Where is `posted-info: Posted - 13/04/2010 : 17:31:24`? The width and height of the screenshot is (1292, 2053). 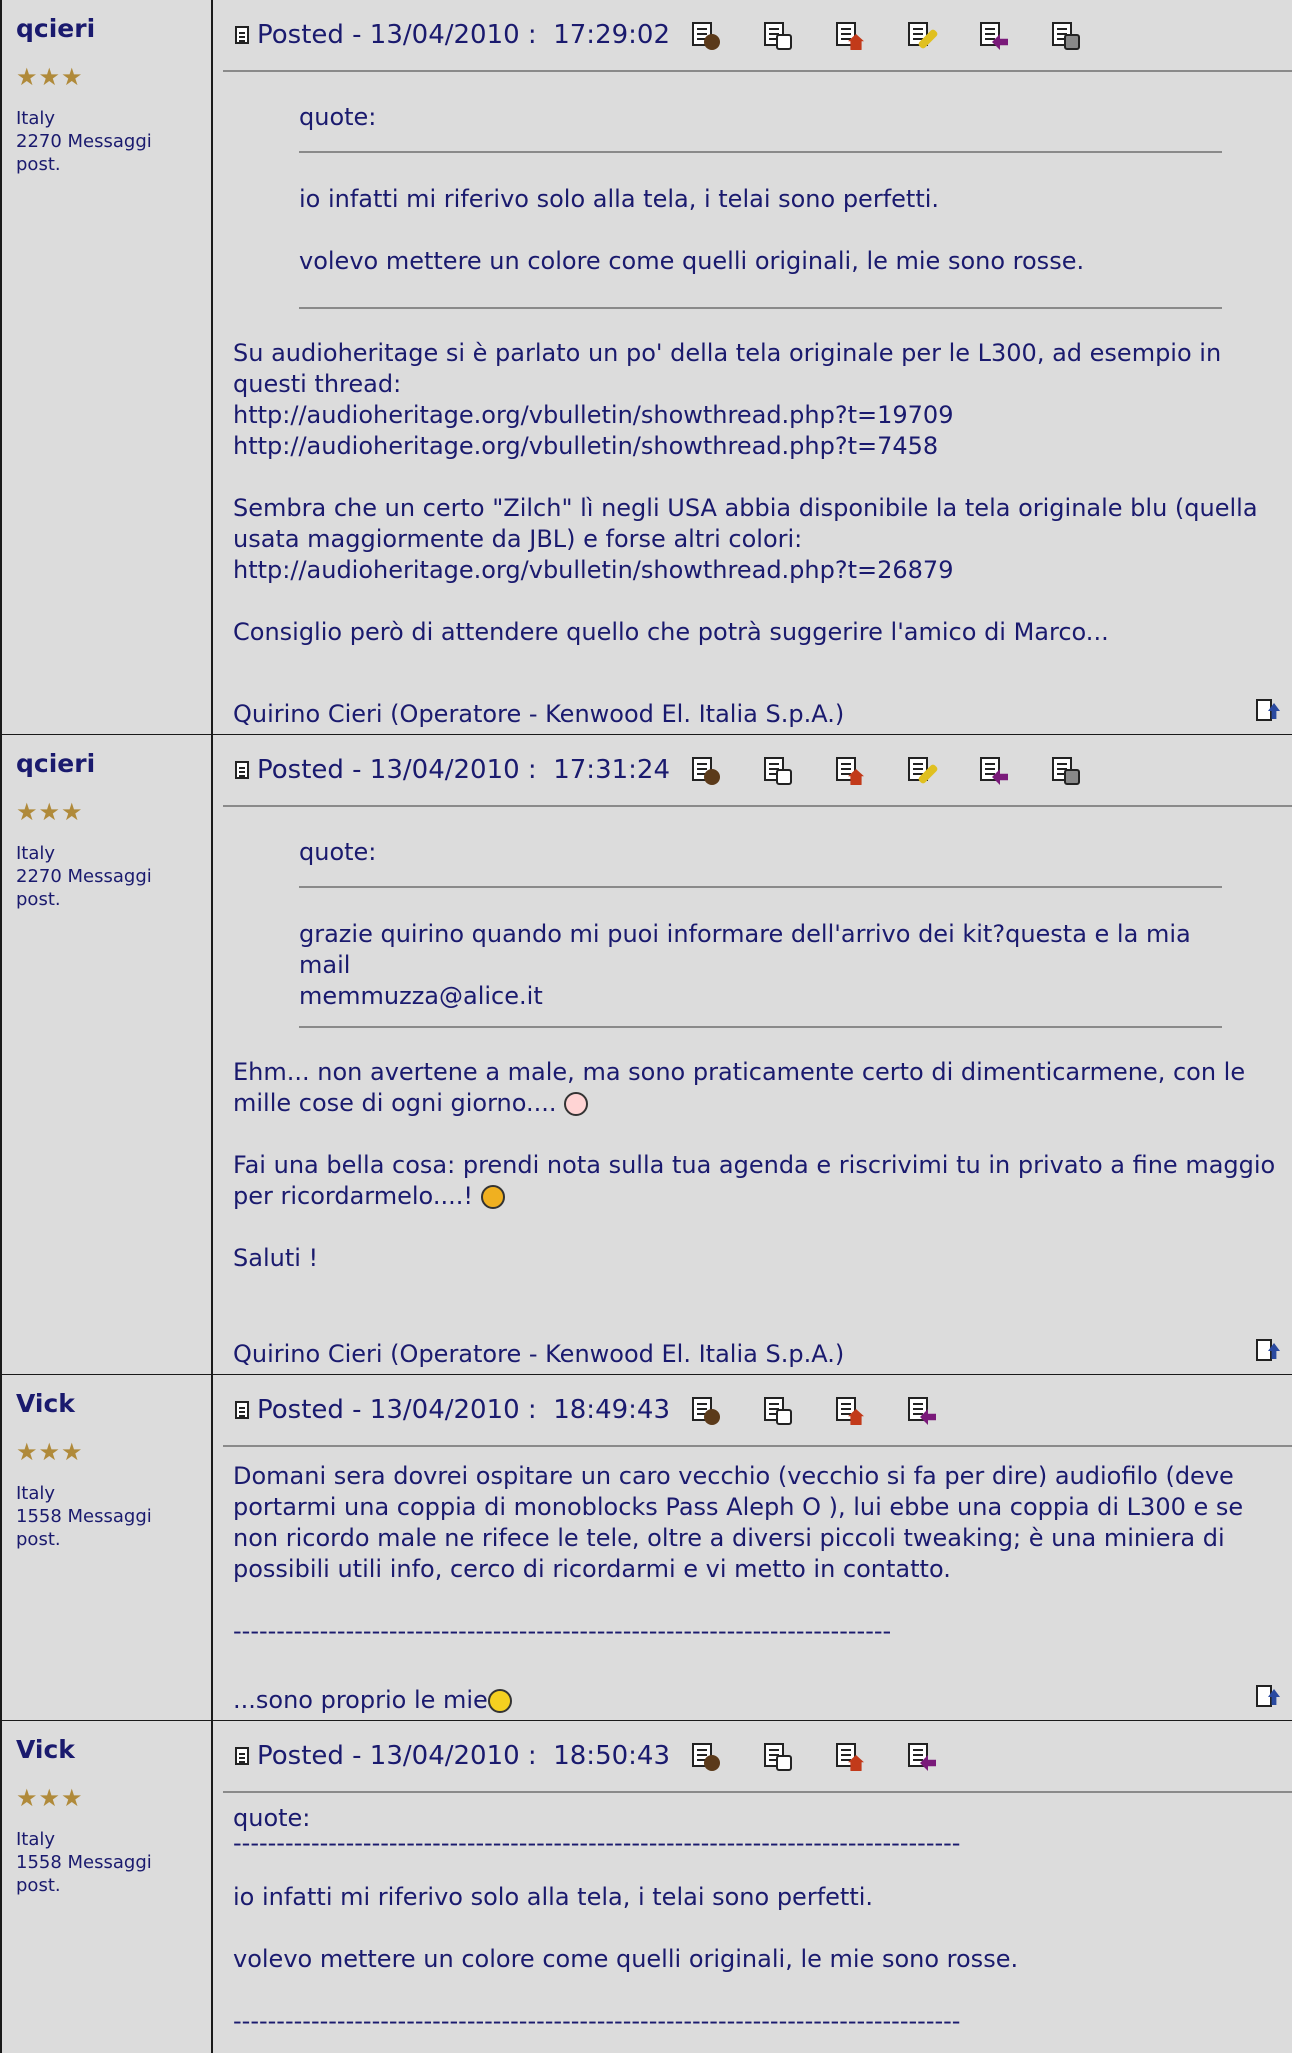 posted-info: Posted - 13/04/2010 : 17:31:24 is located at coordinates (452, 770).